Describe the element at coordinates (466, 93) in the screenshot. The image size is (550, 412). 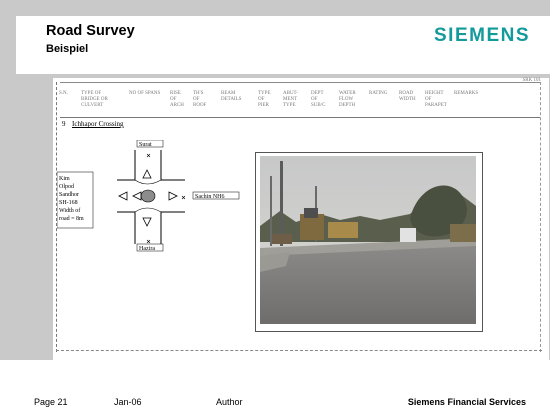
I see `column-header-remarks: REMARKS` at that location.